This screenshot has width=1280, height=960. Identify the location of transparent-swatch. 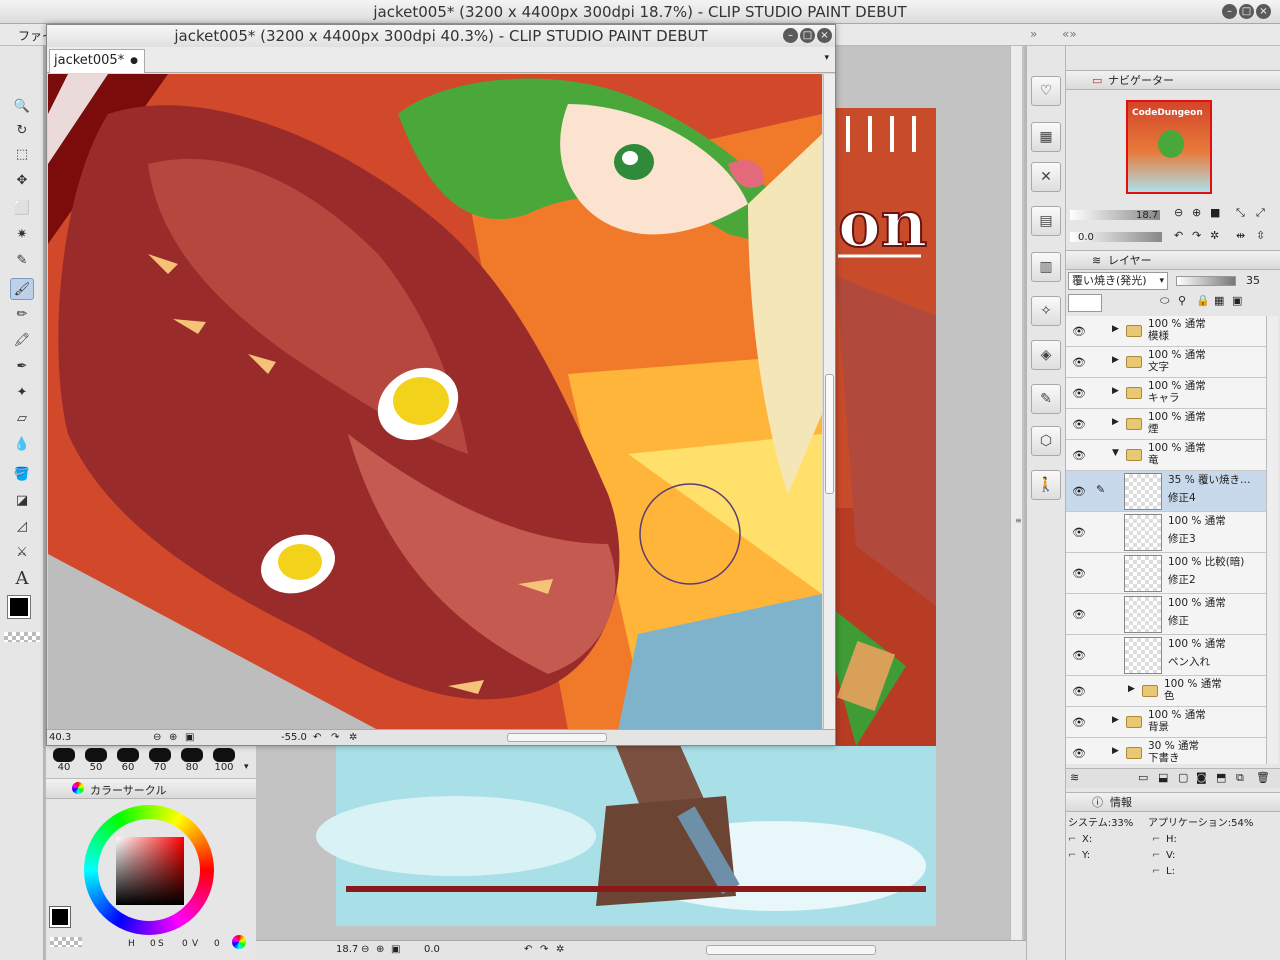
(22, 637).